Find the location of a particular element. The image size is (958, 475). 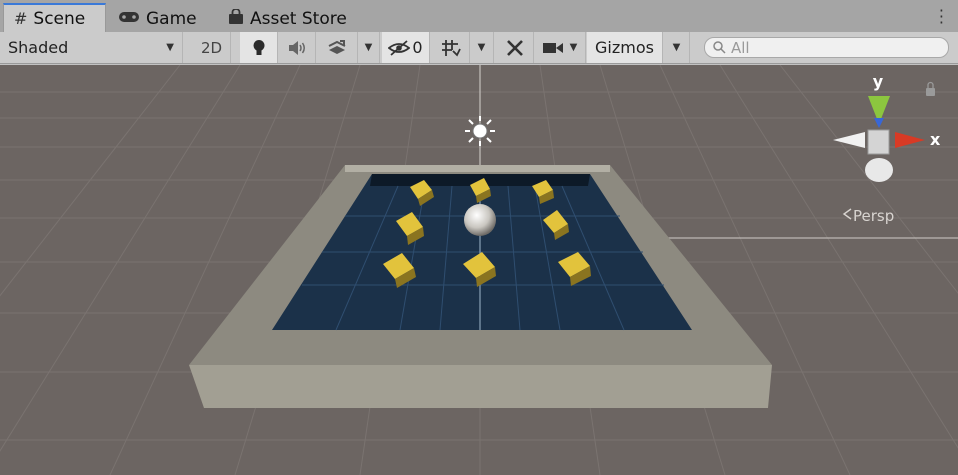

camera-icon is located at coordinates (552, 47).